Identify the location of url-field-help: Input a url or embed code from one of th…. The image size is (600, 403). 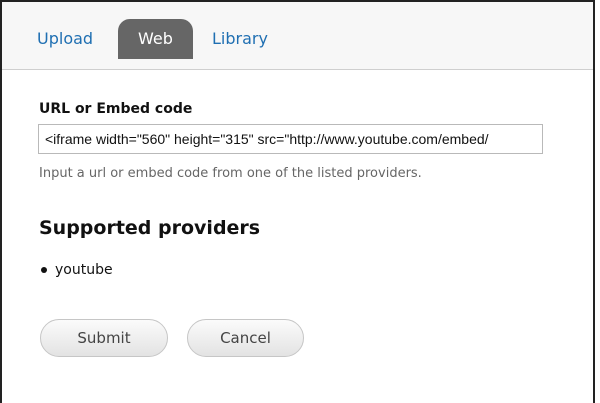
(230, 173).